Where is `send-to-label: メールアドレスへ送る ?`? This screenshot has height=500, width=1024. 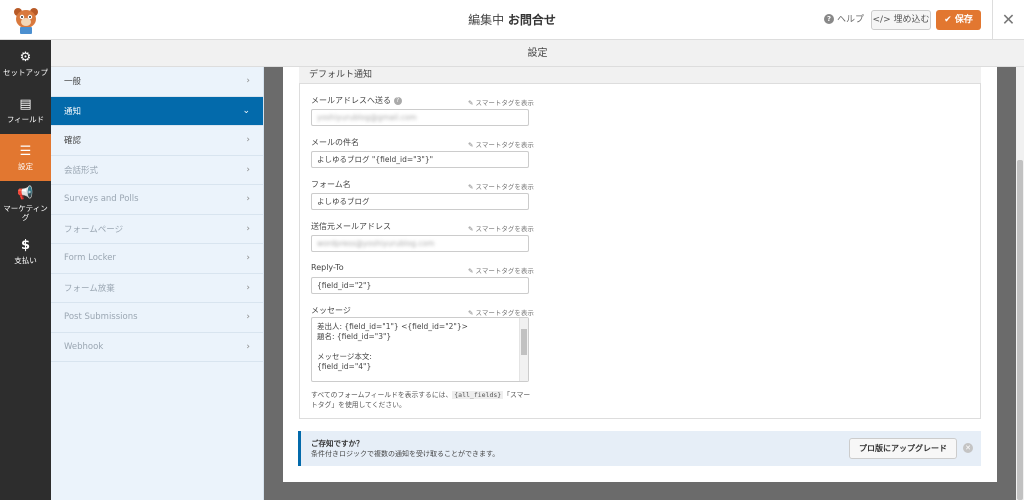
send-to-label: メールアドレスへ送る ? is located at coordinates (356, 100).